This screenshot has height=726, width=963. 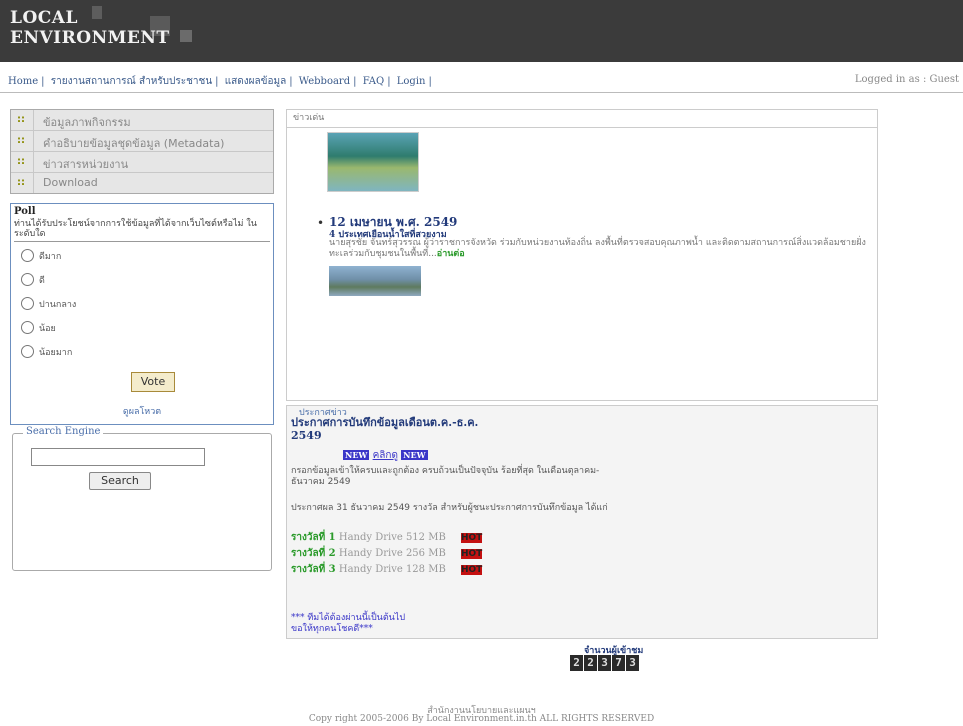 I want to click on poll-option: ดี, so click(x=142, y=280).